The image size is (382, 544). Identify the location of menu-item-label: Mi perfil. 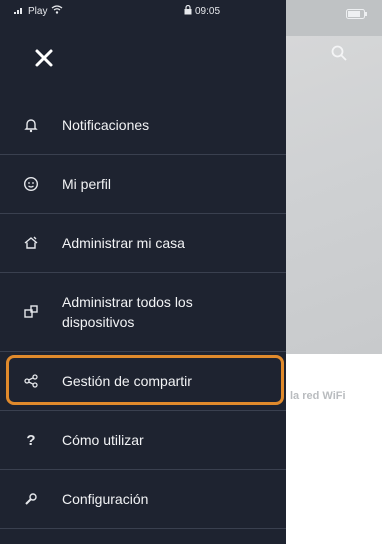
(87, 184).